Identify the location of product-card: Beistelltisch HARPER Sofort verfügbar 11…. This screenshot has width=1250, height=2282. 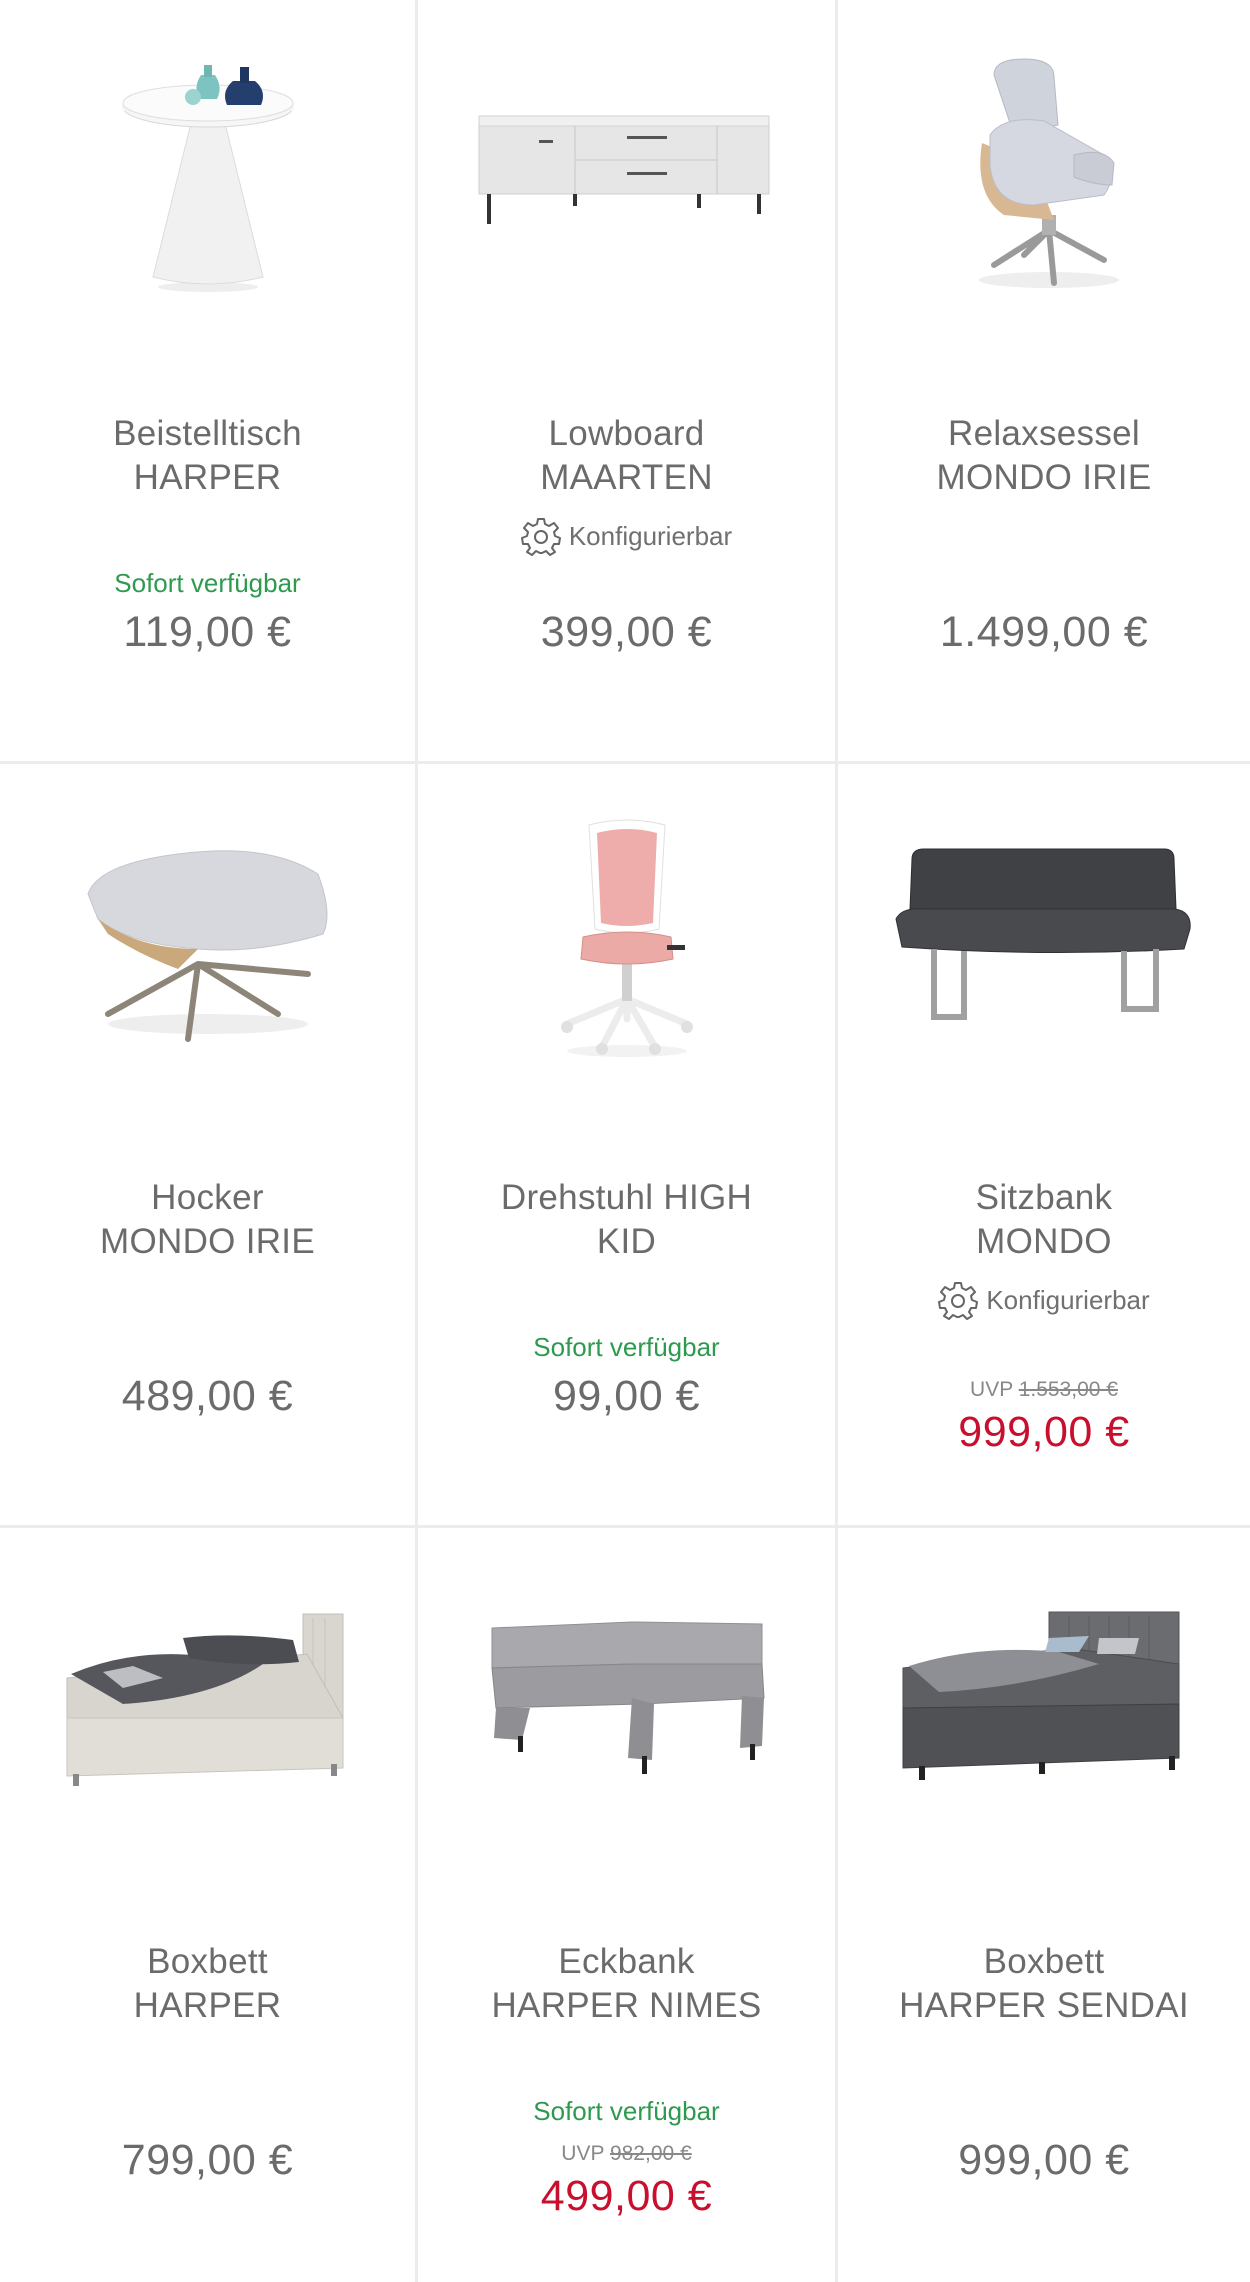
(209, 382).